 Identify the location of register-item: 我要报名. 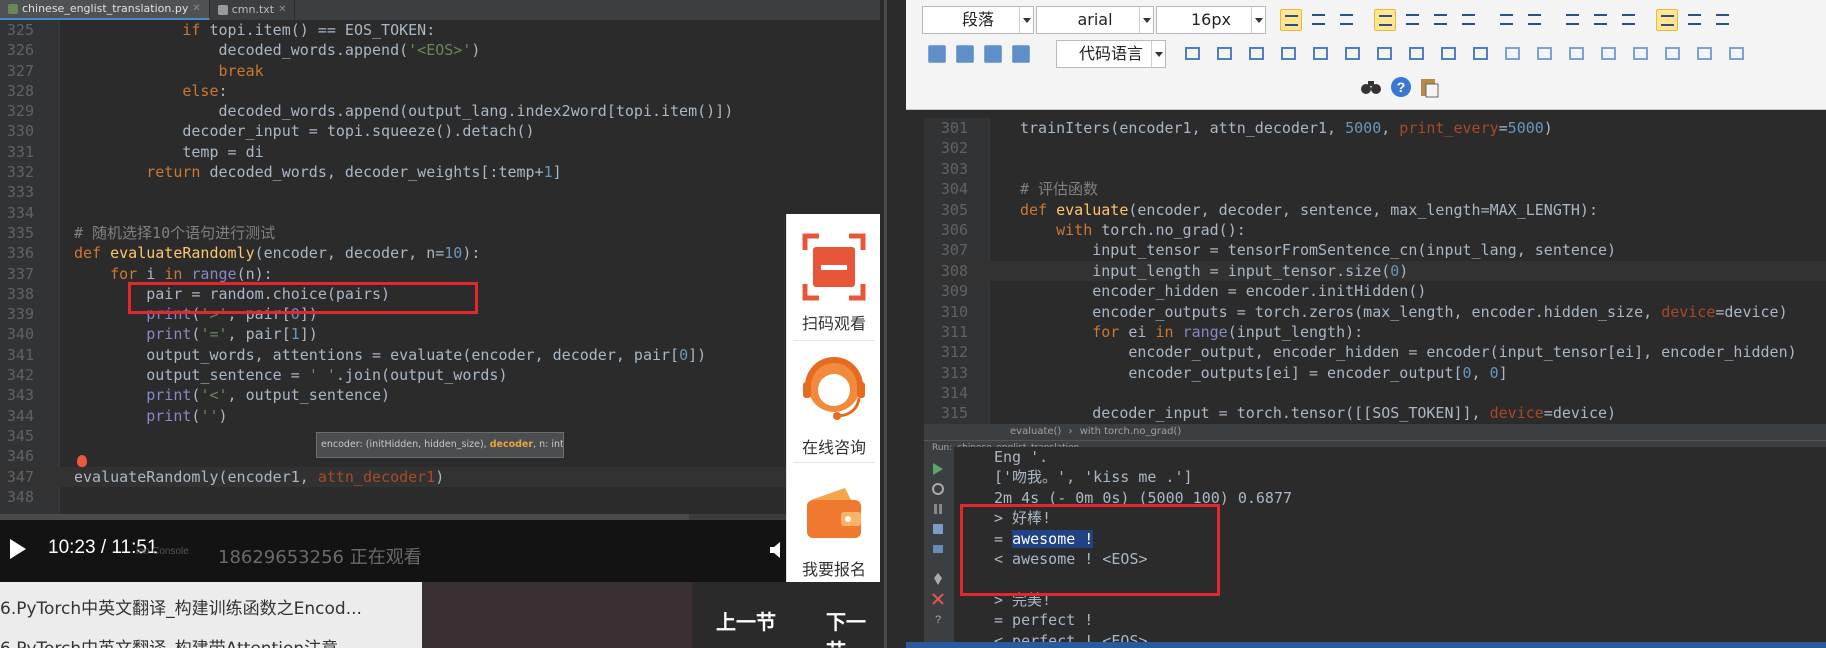
(833, 524).